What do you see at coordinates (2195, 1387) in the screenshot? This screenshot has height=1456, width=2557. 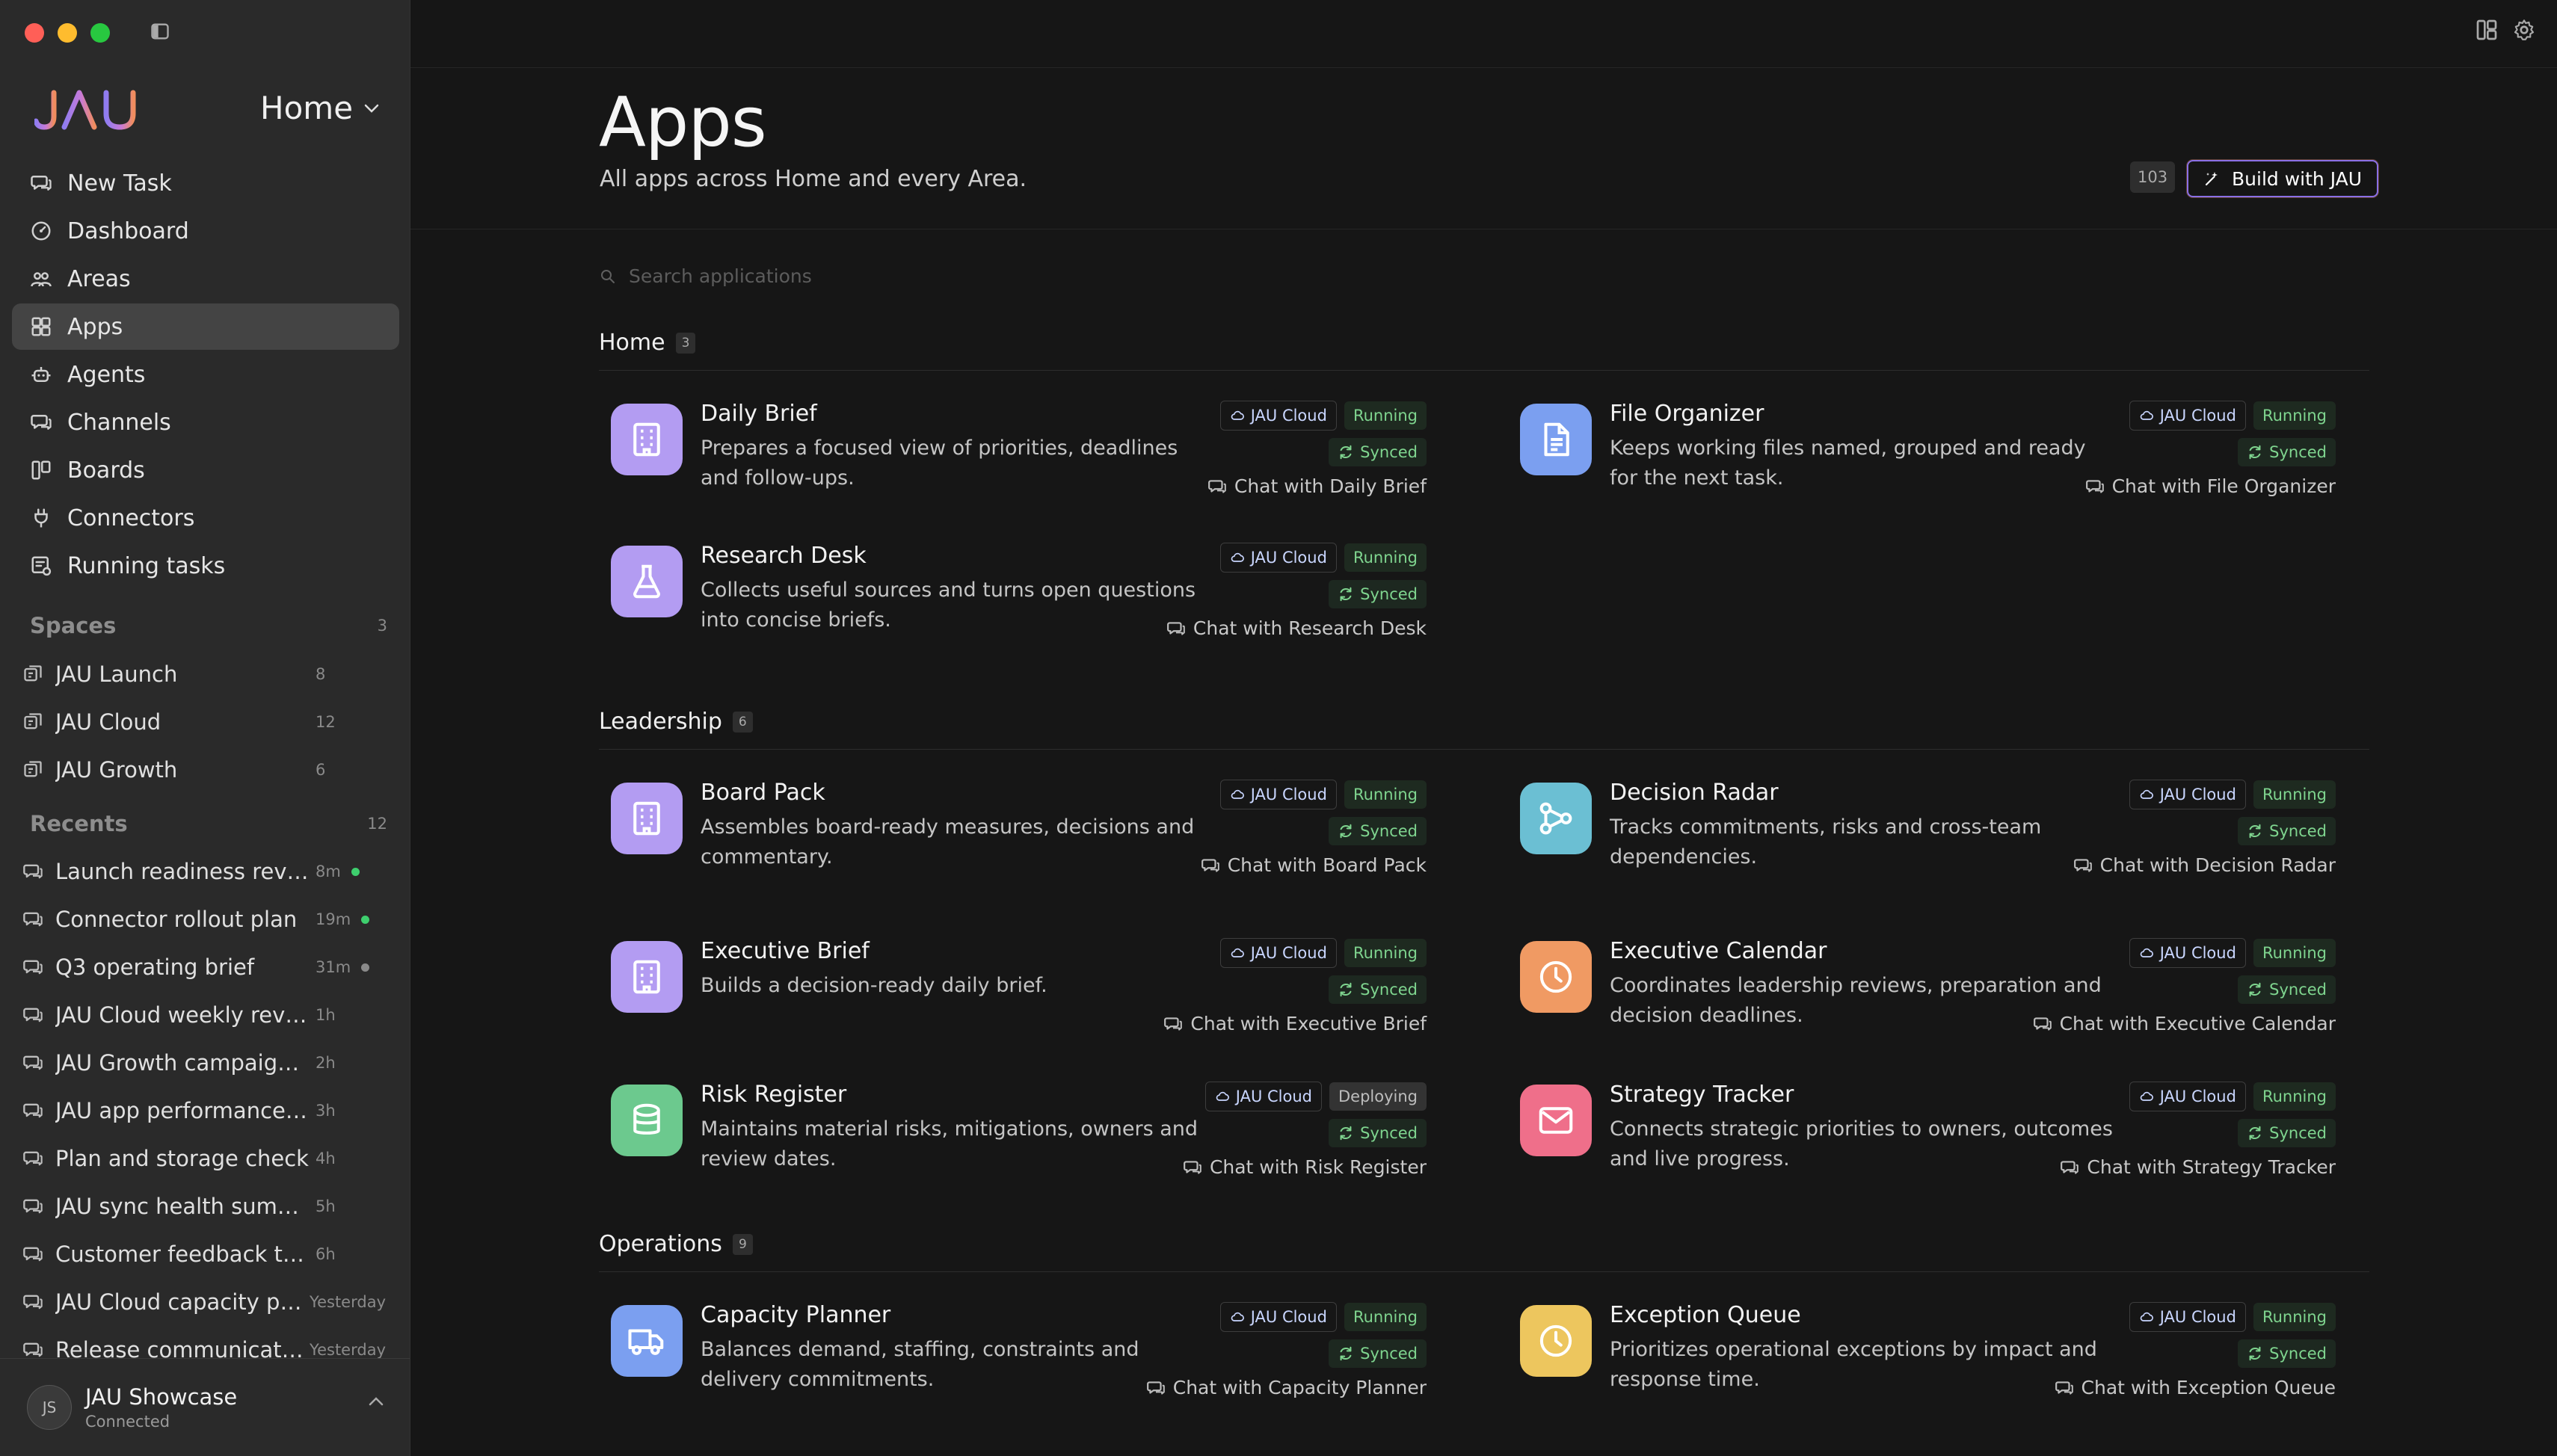 I see `chat-with-app-link: Chat with Exception Queue` at bounding box center [2195, 1387].